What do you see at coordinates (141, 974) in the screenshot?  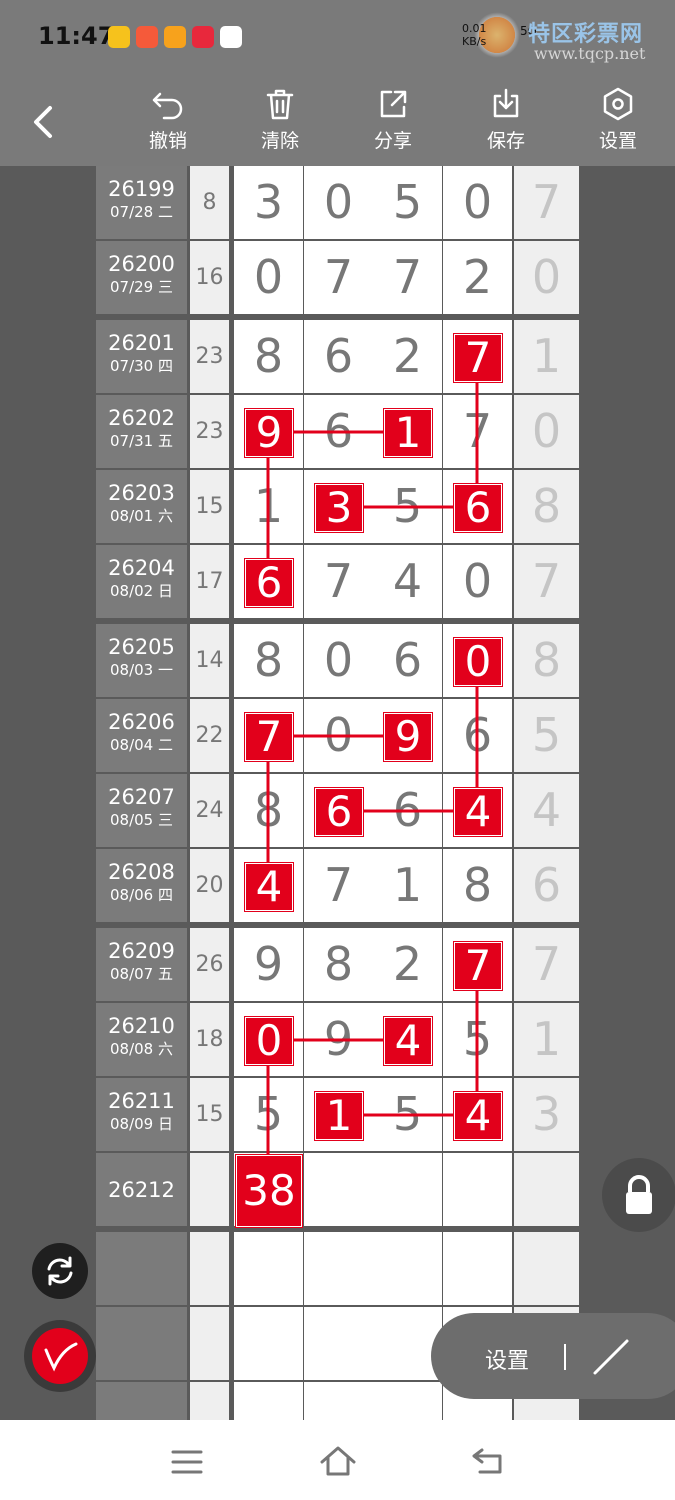 I see `issue-date: 08/07 五` at bounding box center [141, 974].